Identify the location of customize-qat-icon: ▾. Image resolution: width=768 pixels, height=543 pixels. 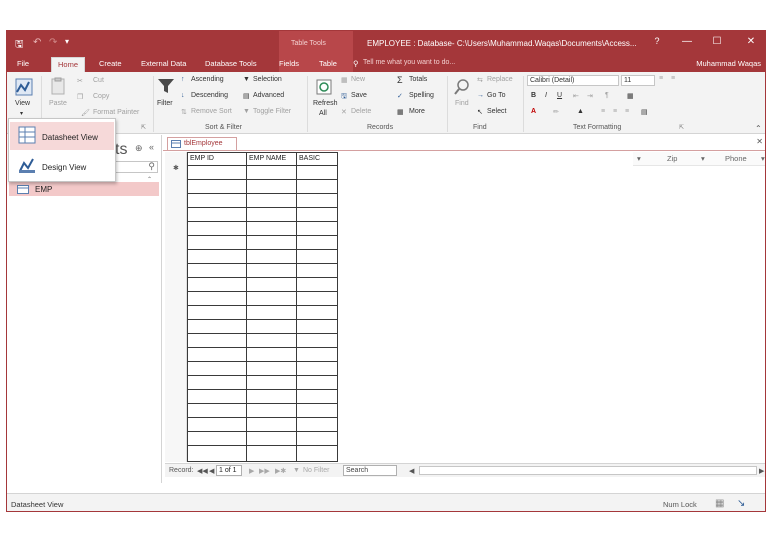
(67, 41).